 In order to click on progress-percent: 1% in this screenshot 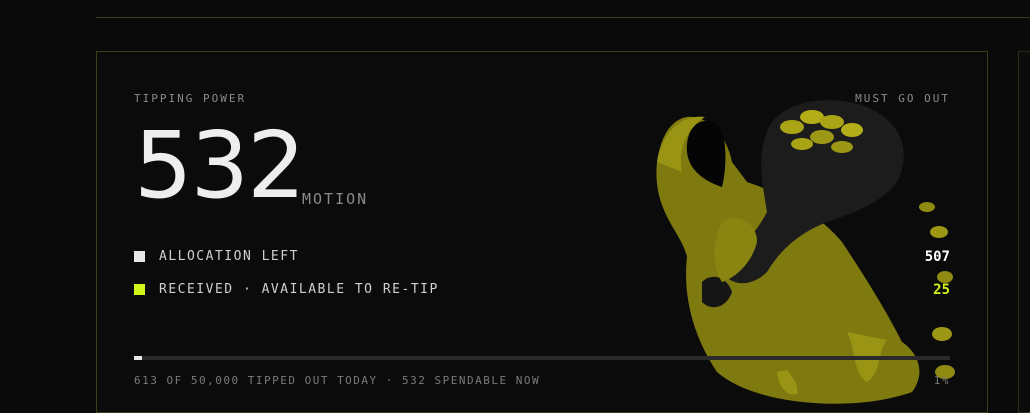, I will do `click(941, 380)`.